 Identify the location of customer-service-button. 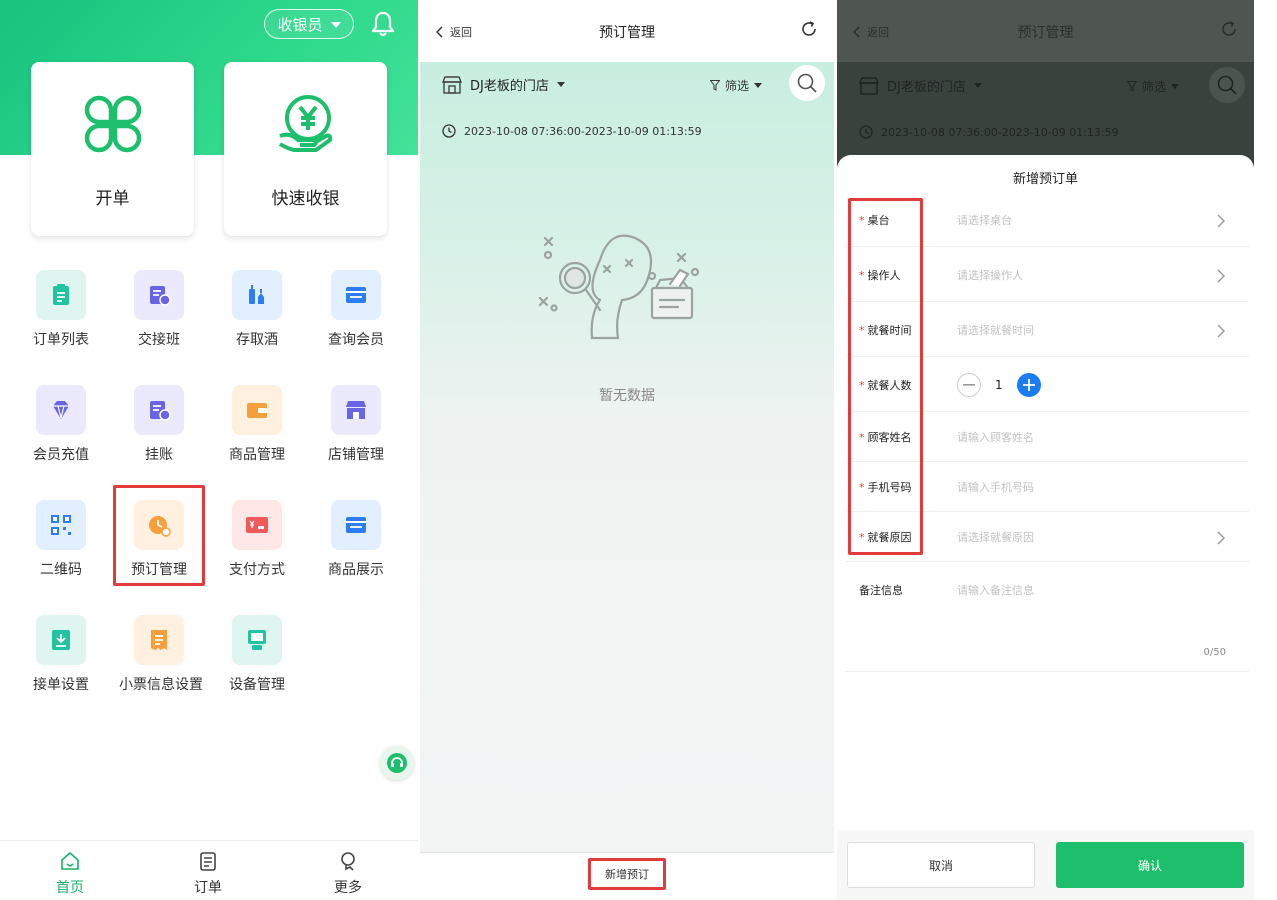
(397, 763).